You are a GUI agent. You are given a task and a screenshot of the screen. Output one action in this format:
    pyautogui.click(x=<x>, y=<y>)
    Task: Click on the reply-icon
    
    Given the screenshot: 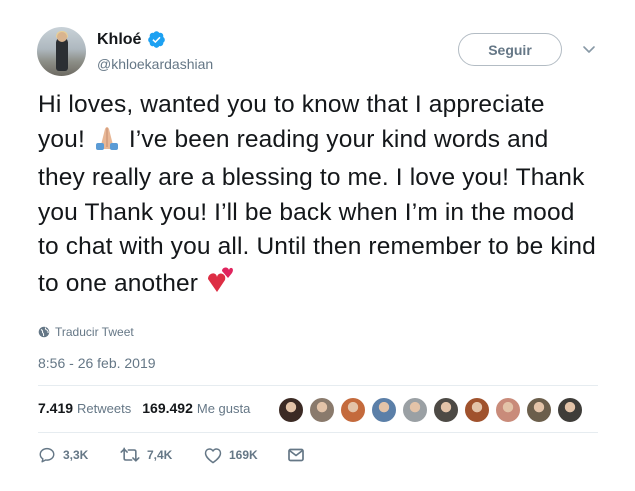 What is the action you would take?
    pyautogui.click(x=47, y=455)
    